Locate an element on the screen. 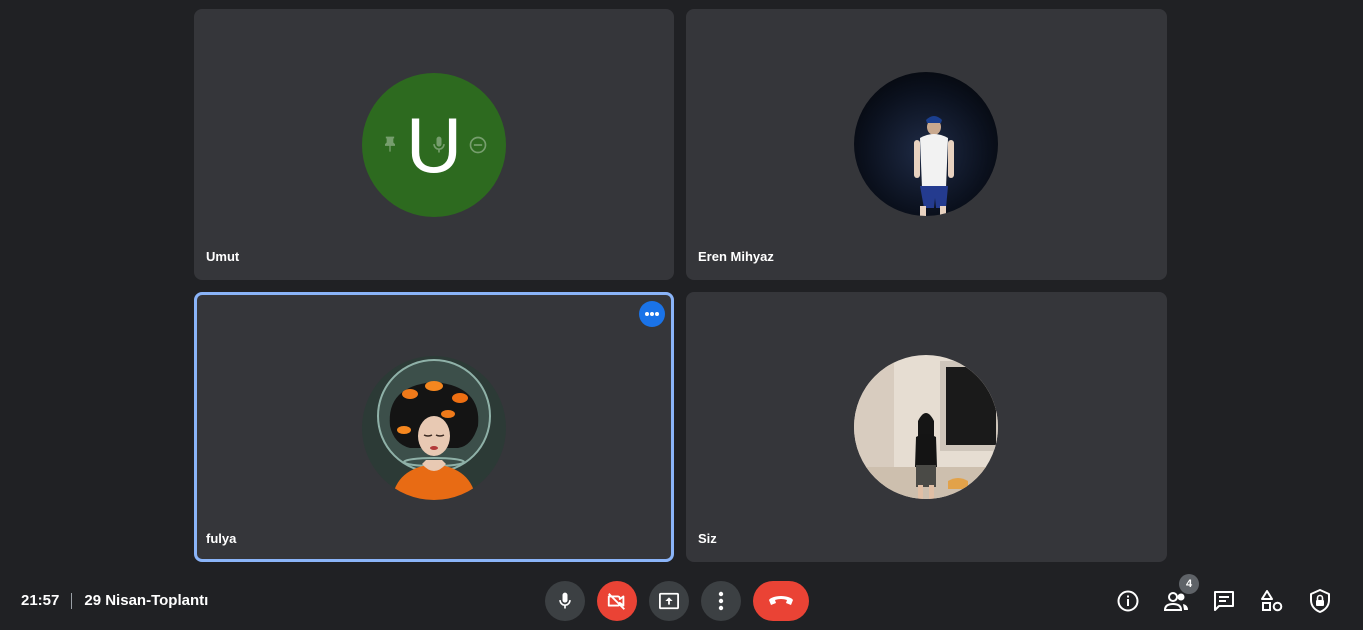  side-panel-buttons: 4 is located at coordinates (1213, 594).